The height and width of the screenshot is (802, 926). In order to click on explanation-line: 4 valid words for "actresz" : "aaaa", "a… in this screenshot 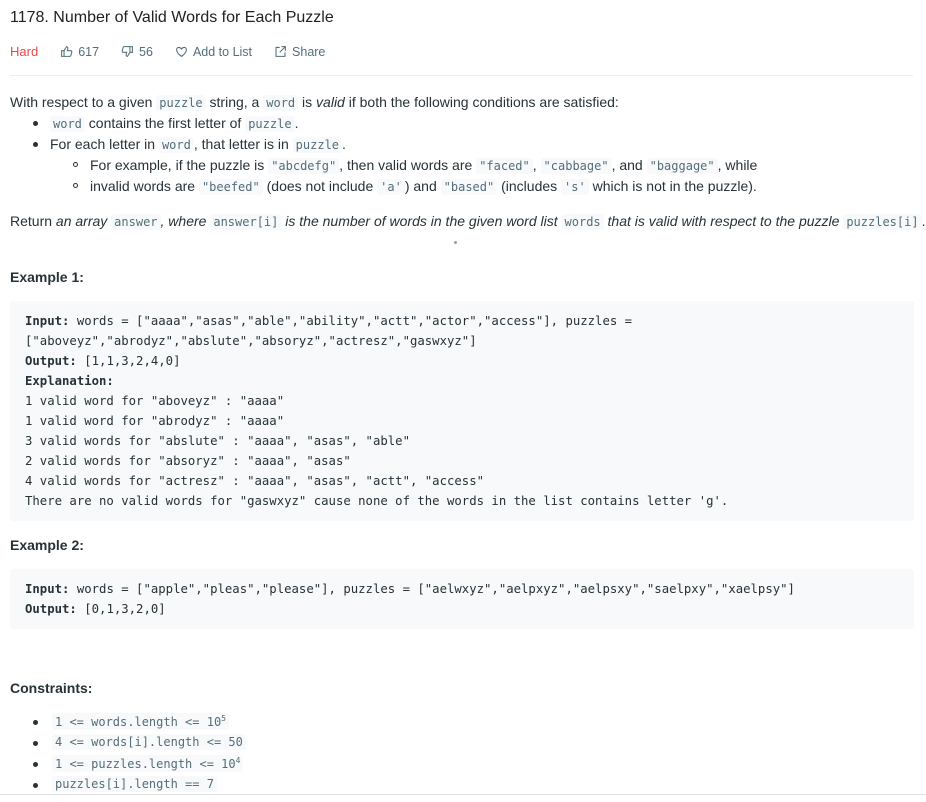, I will do `click(255, 481)`.